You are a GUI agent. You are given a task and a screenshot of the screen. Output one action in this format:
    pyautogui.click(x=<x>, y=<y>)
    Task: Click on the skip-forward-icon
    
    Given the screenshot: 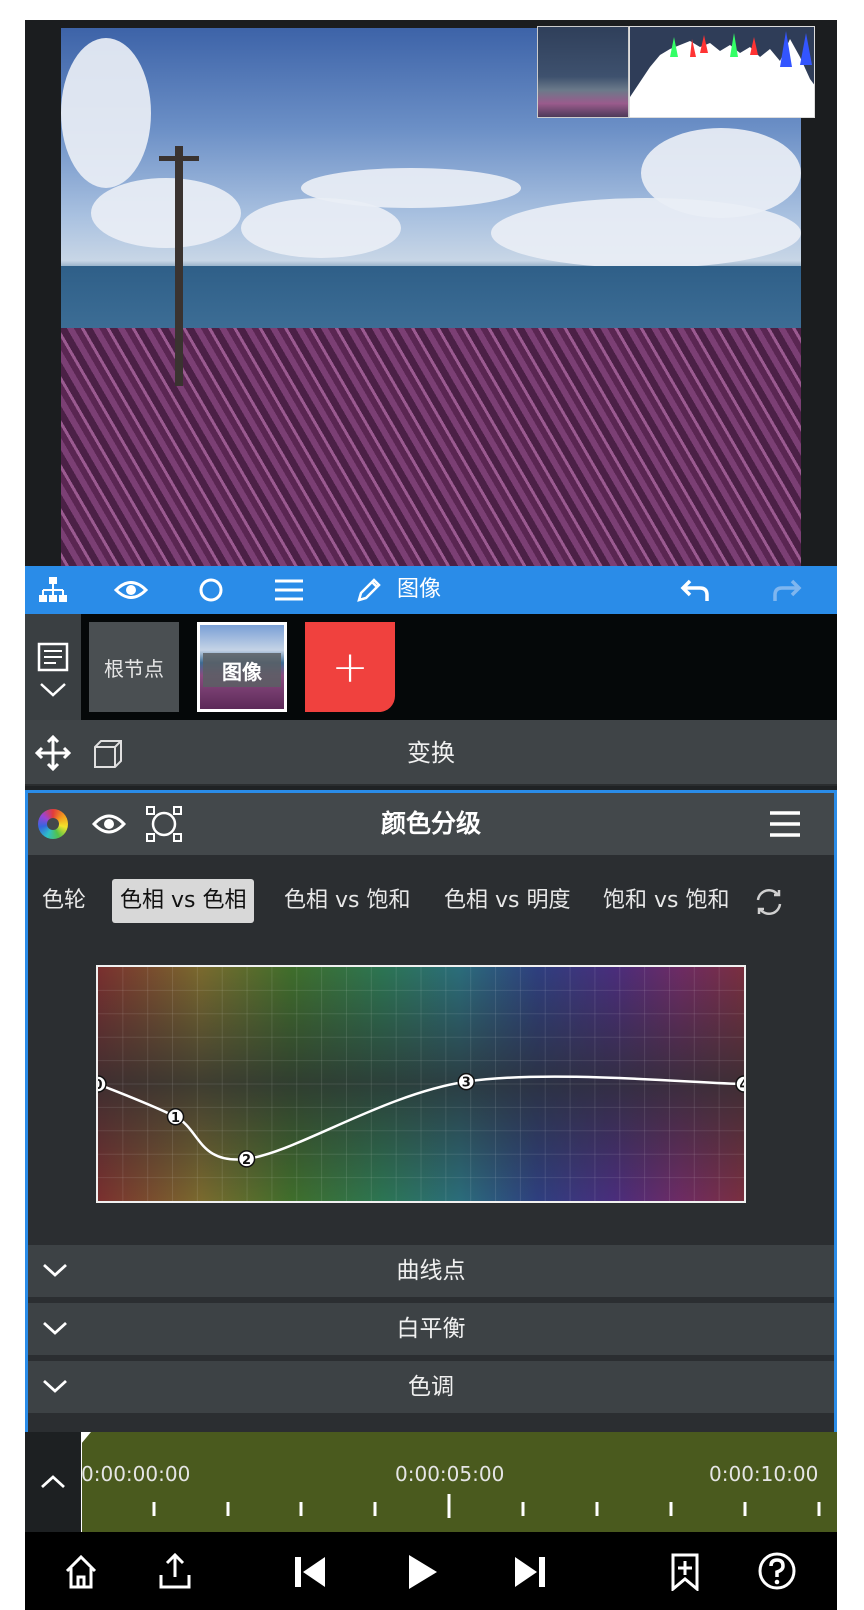 What is the action you would take?
    pyautogui.click(x=531, y=1571)
    